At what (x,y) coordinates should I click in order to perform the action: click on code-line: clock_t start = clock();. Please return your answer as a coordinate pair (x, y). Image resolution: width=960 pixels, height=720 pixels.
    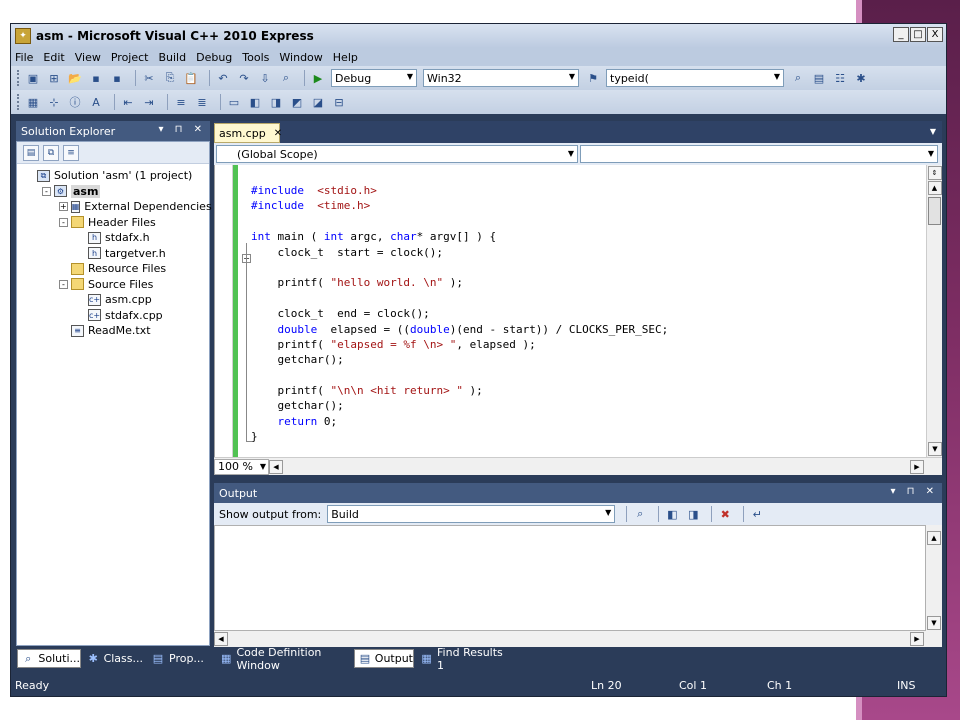
    Looking at the image, I should click on (459, 252).